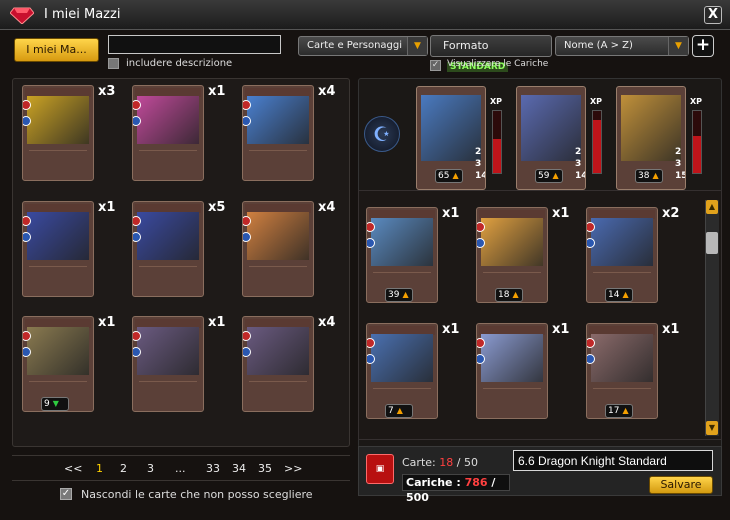 The image size is (730, 520). I want to click on hero-card: 2 3 14 59▲, so click(551, 138).